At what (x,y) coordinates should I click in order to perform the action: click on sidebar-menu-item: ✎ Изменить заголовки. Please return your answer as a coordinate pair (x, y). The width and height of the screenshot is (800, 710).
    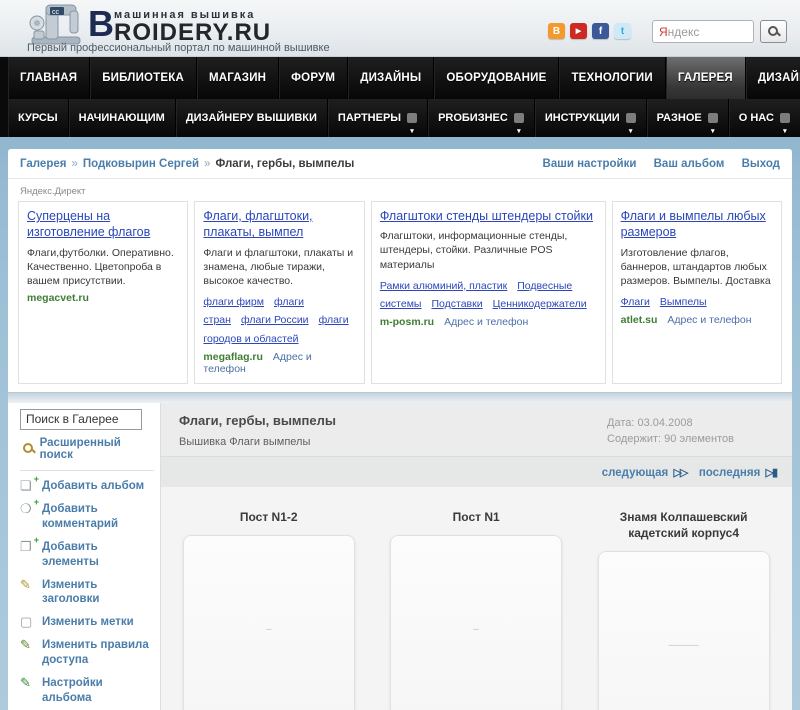
    Looking at the image, I should click on (87, 593).